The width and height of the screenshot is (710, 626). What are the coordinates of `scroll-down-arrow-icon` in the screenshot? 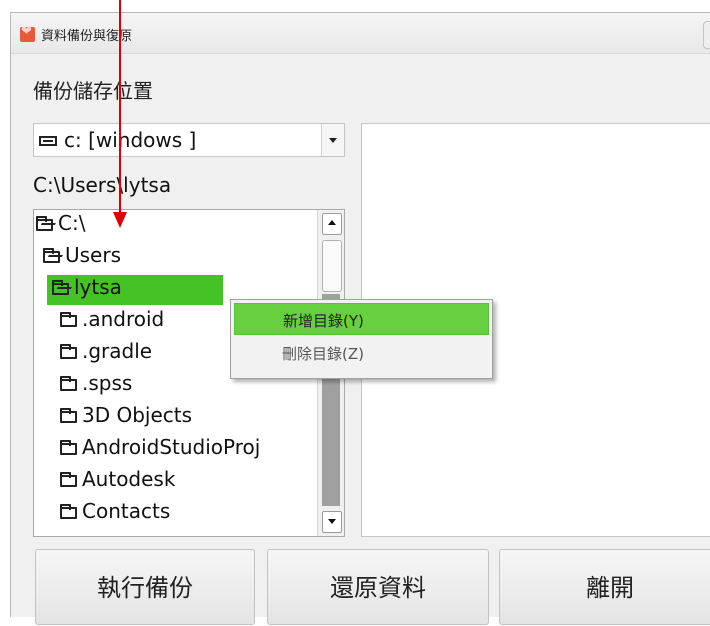 It's located at (332, 522).